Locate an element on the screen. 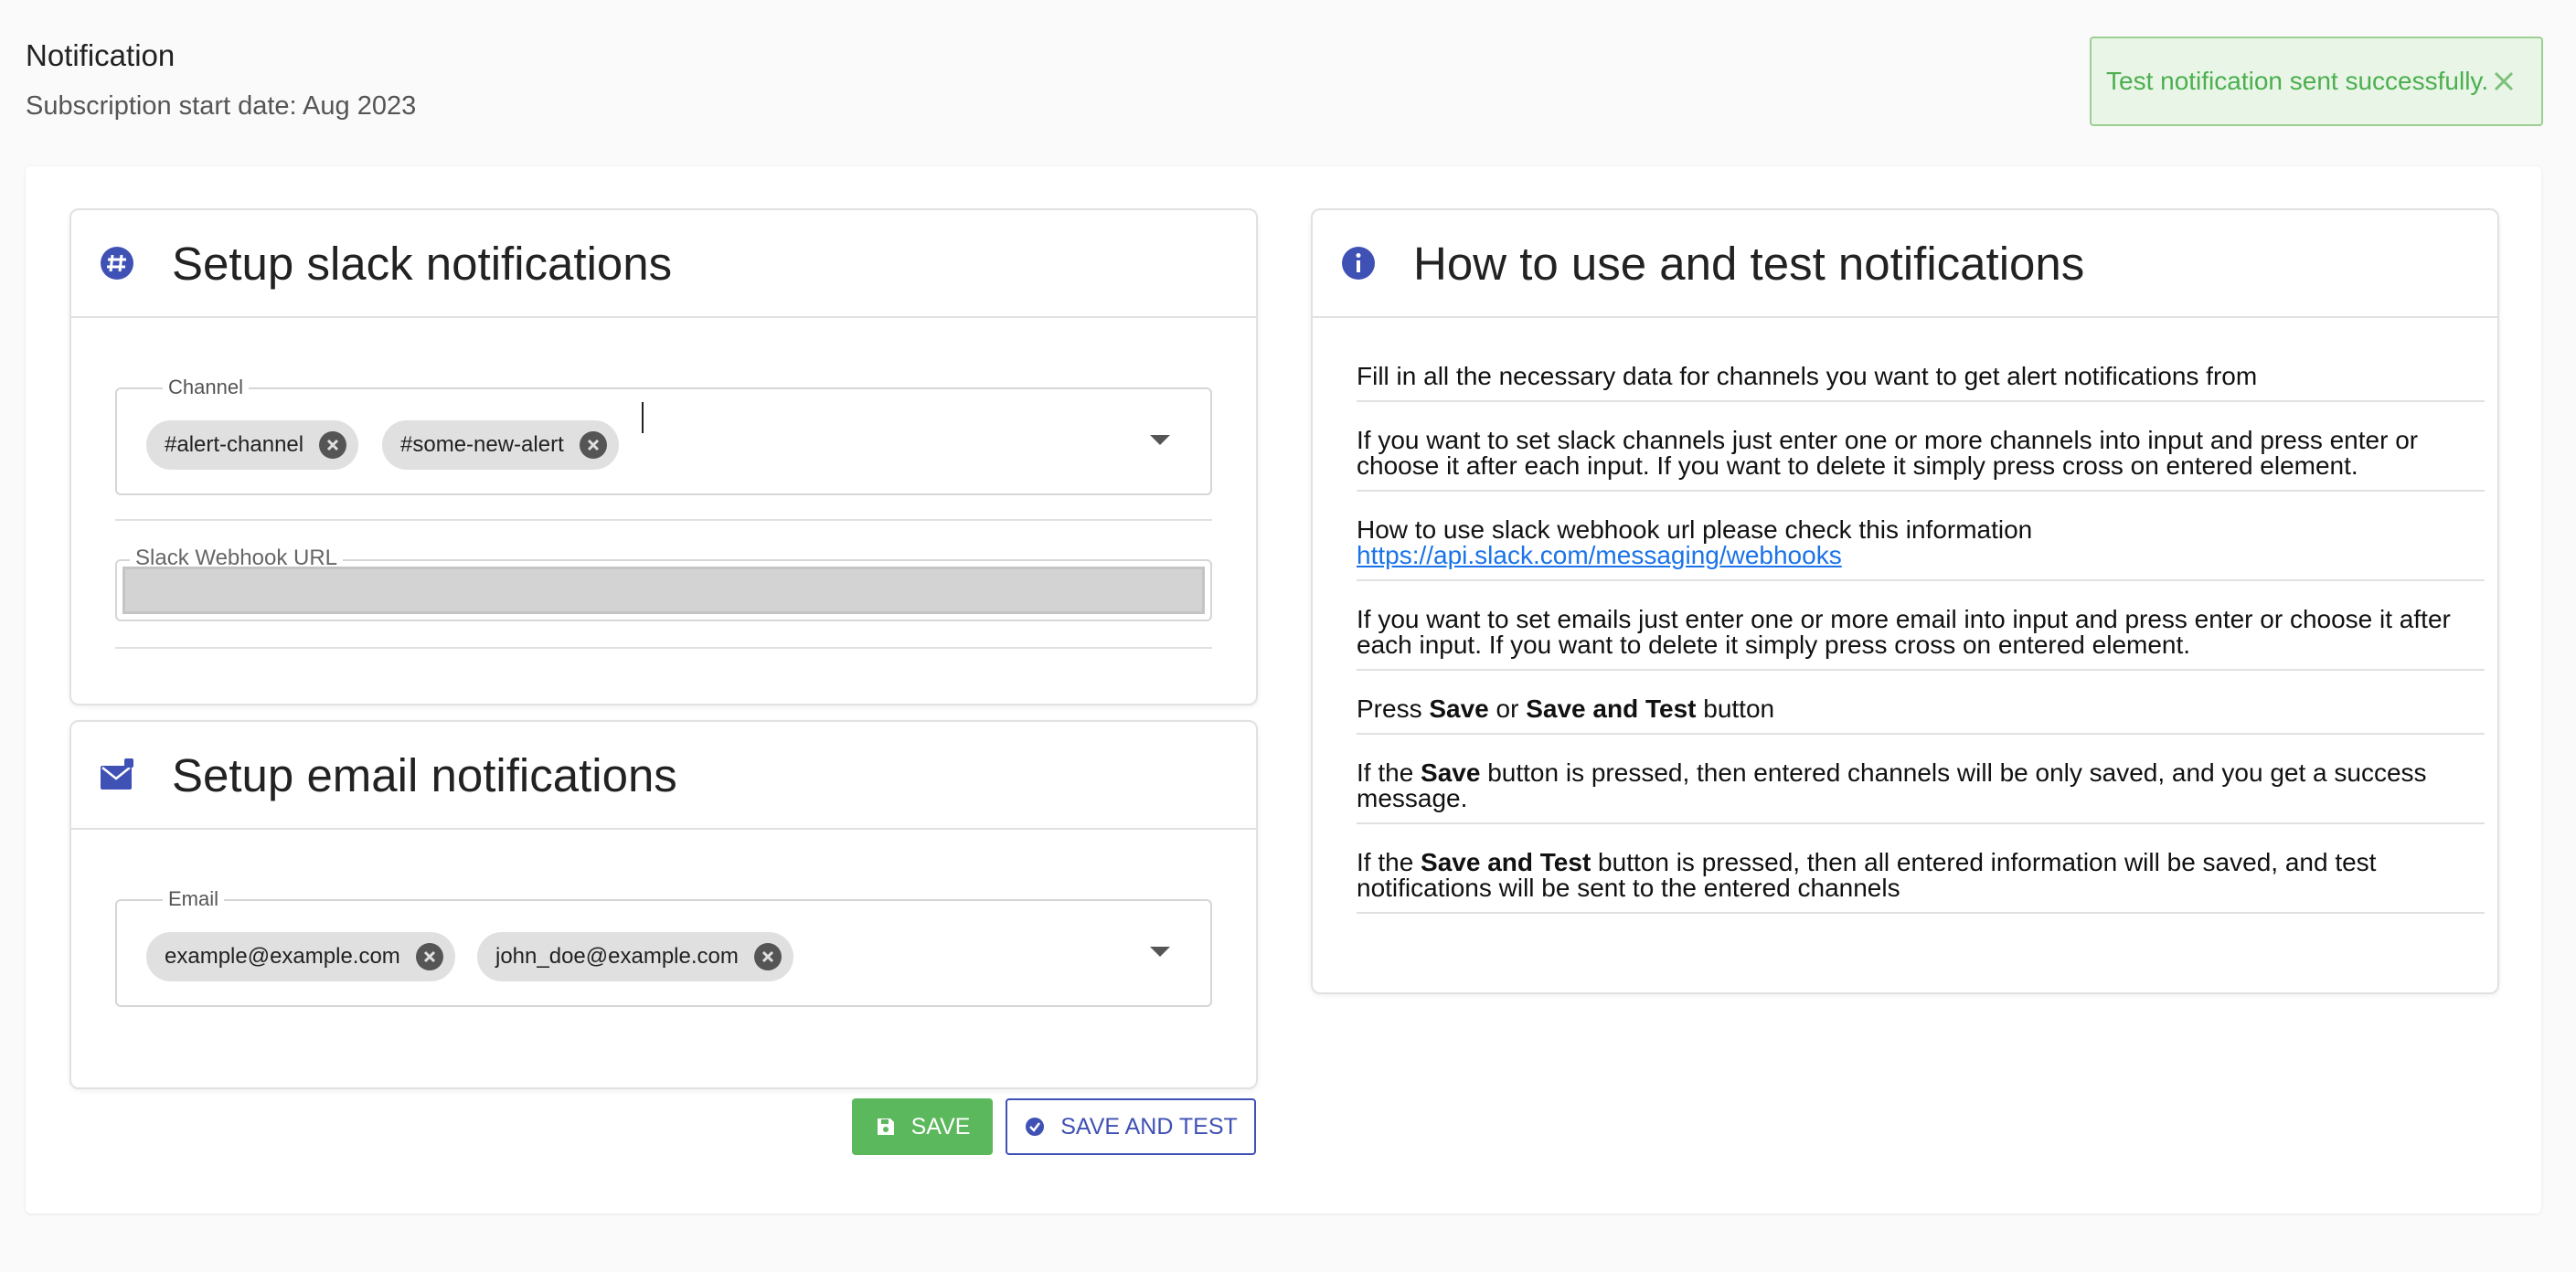 This screenshot has width=2576, height=1272. chip-label: #some-new-alert is located at coordinates (482, 444).